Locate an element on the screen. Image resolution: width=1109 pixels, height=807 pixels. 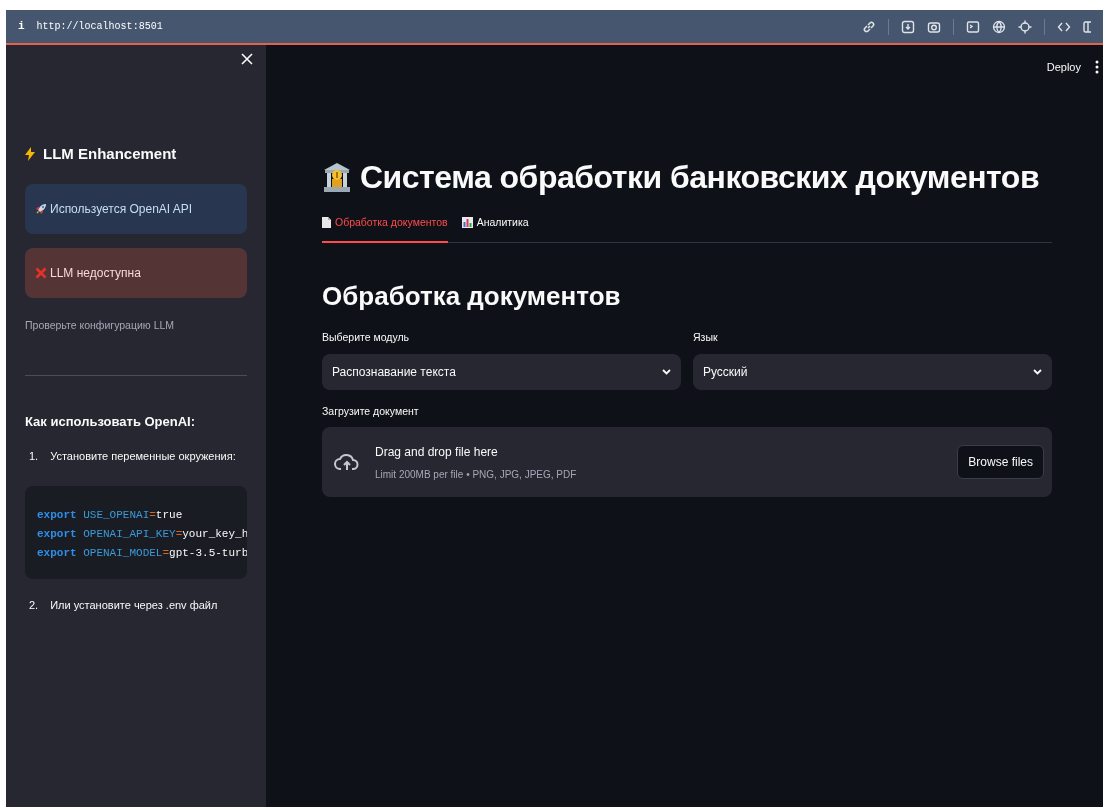
bank-icon is located at coordinates (337, 177).